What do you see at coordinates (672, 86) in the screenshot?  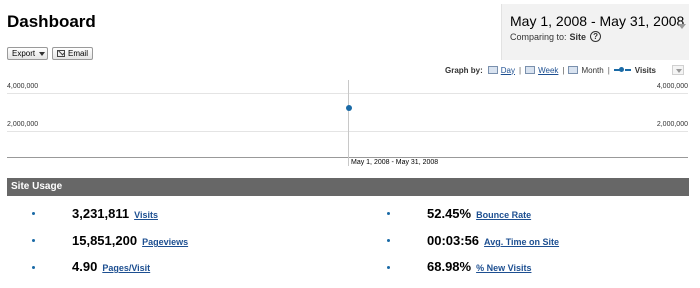 I see `y-tick-right-top: 4,000,000` at bounding box center [672, 86].